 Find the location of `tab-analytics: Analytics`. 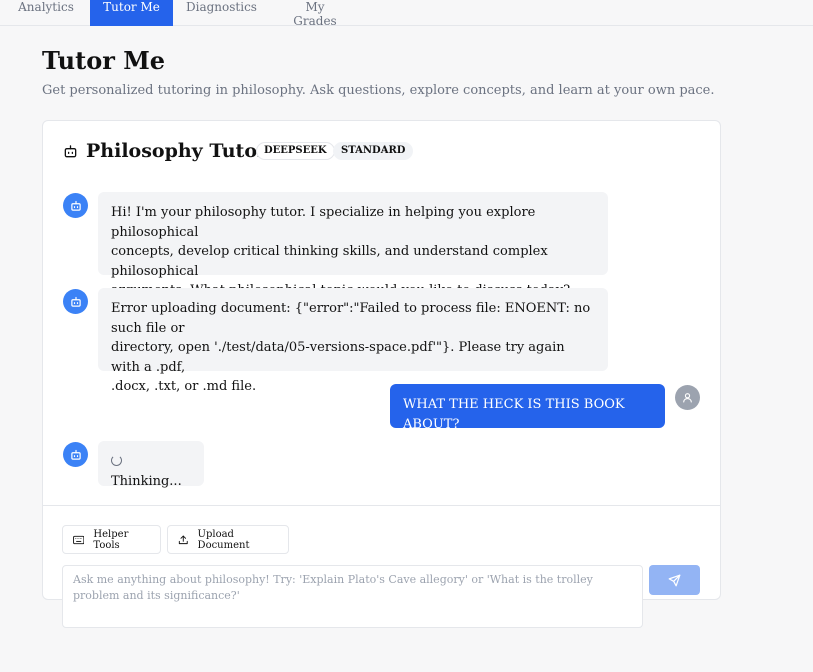

tab-analytics: Analytics is located at coordinates (46, 13).